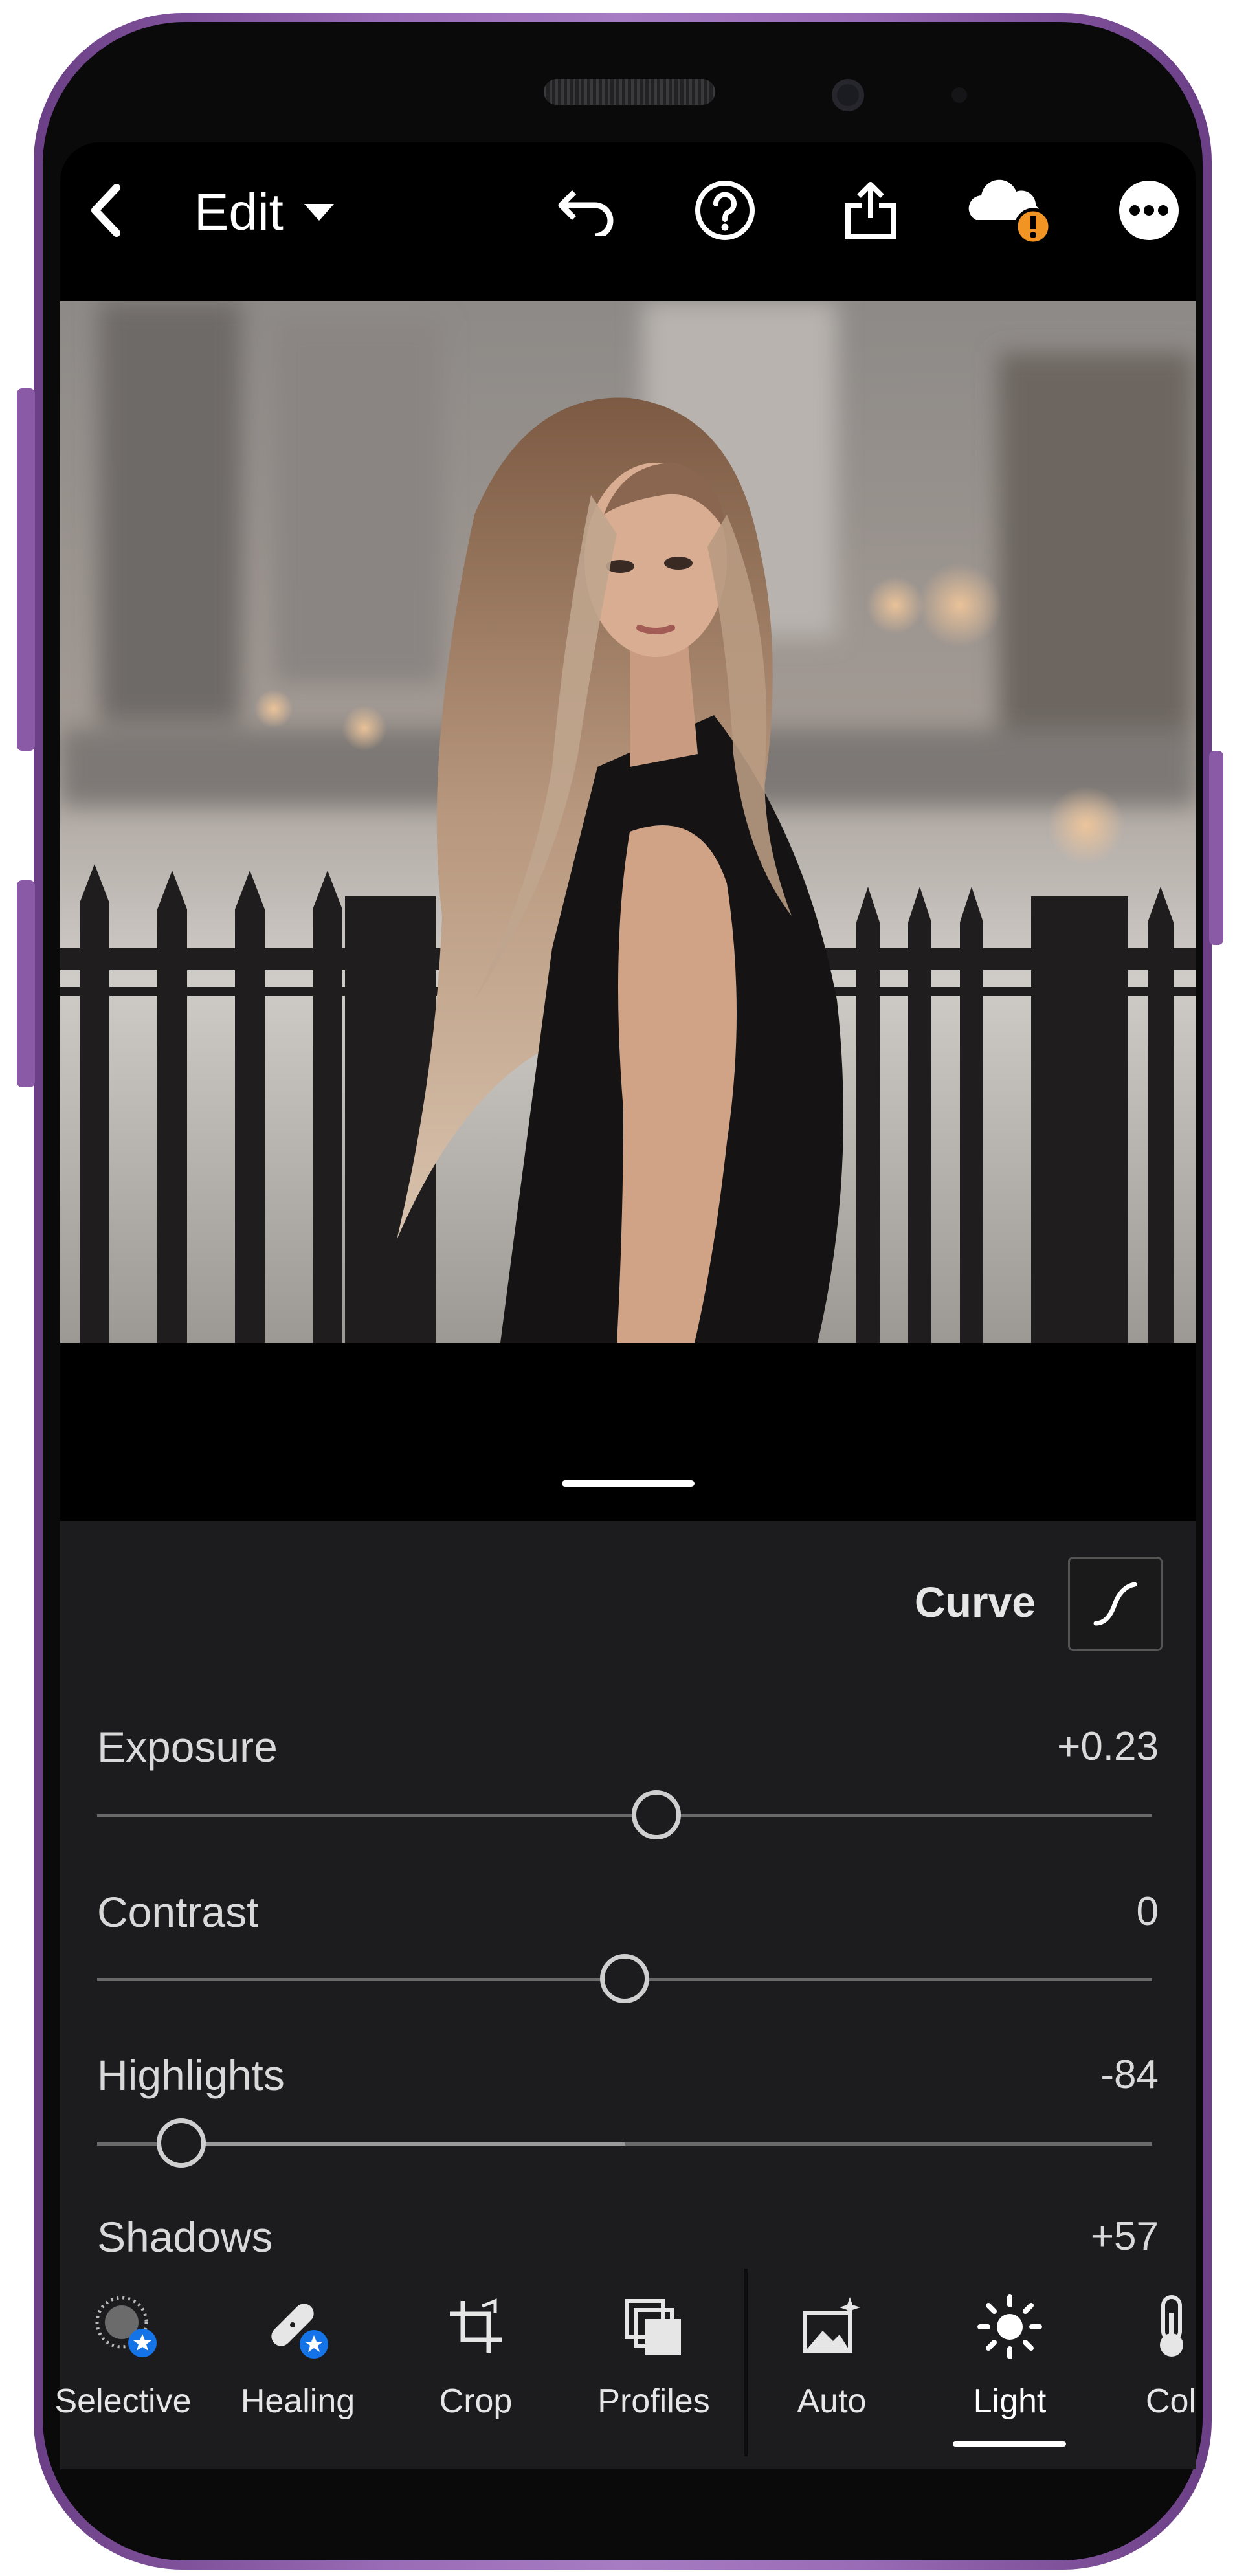  Describe the element at coordinates (476, 2365) in the screenshot. I see `tool-crop: Crop` at that location.